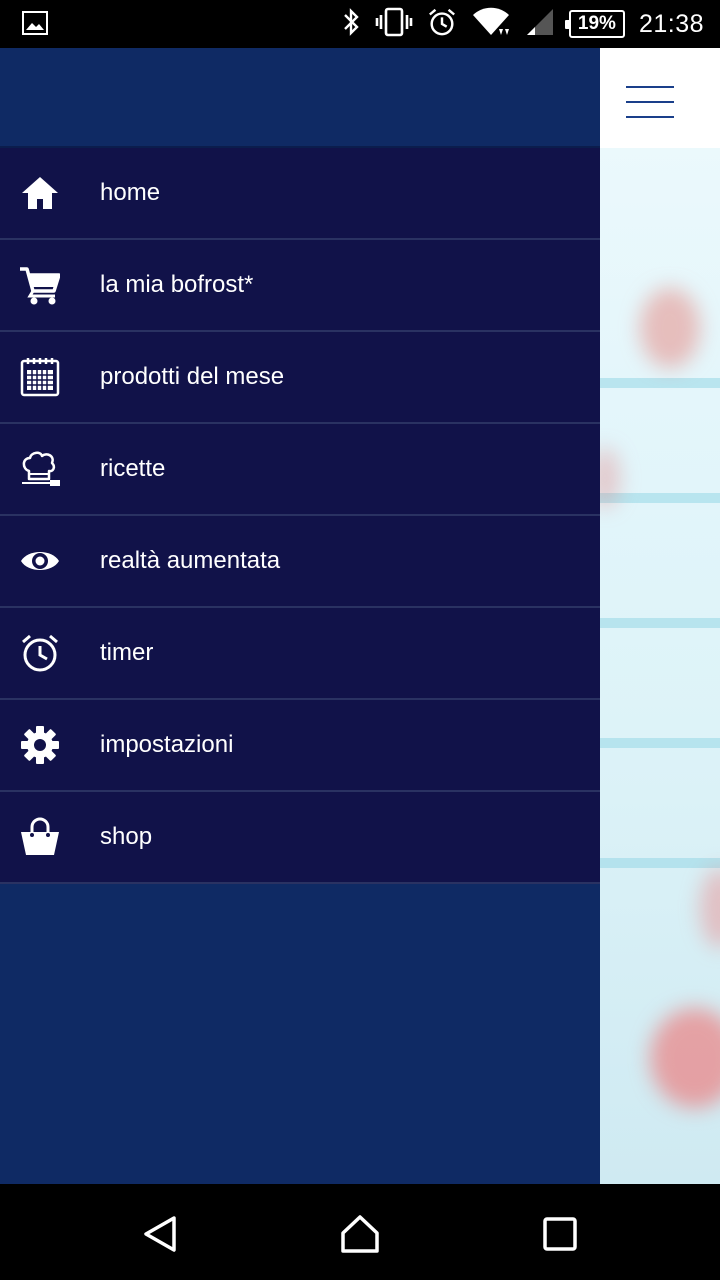 The height and width of the screenshot is (1280, 720). What do you see at coordinates (126, 836) in the screenshot?
I see `menu-item-label: shop` at bounding box center [126, 836].